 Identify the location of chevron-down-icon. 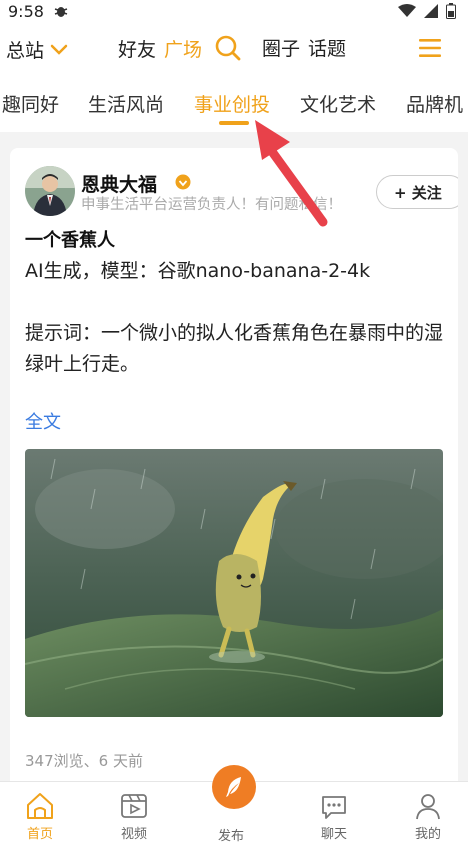
(59, 49).